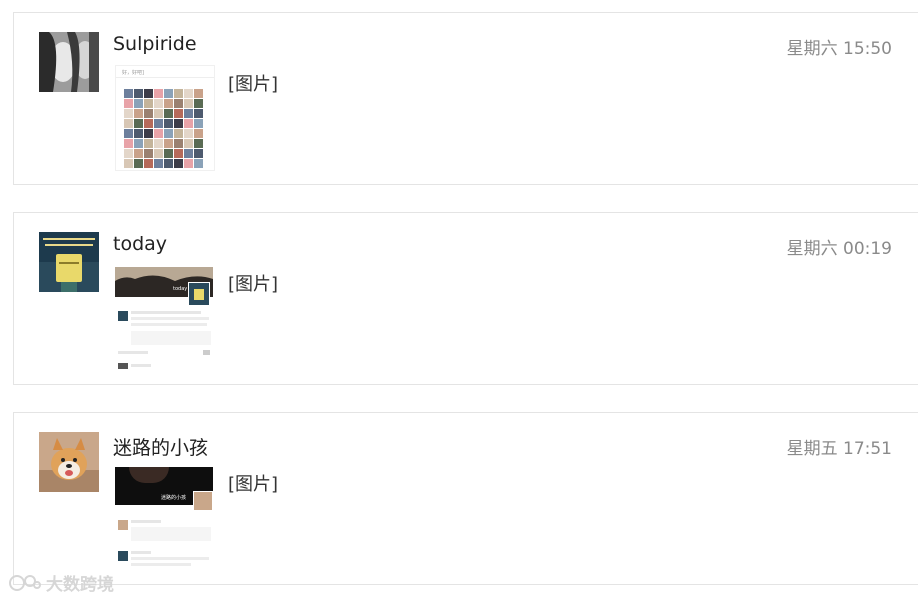 The width and height of the screenshot is (918, 600). What do you see at coordinates (171, 534) in the screenshot?
I see `quote-box` at bounding box center [171, 534].